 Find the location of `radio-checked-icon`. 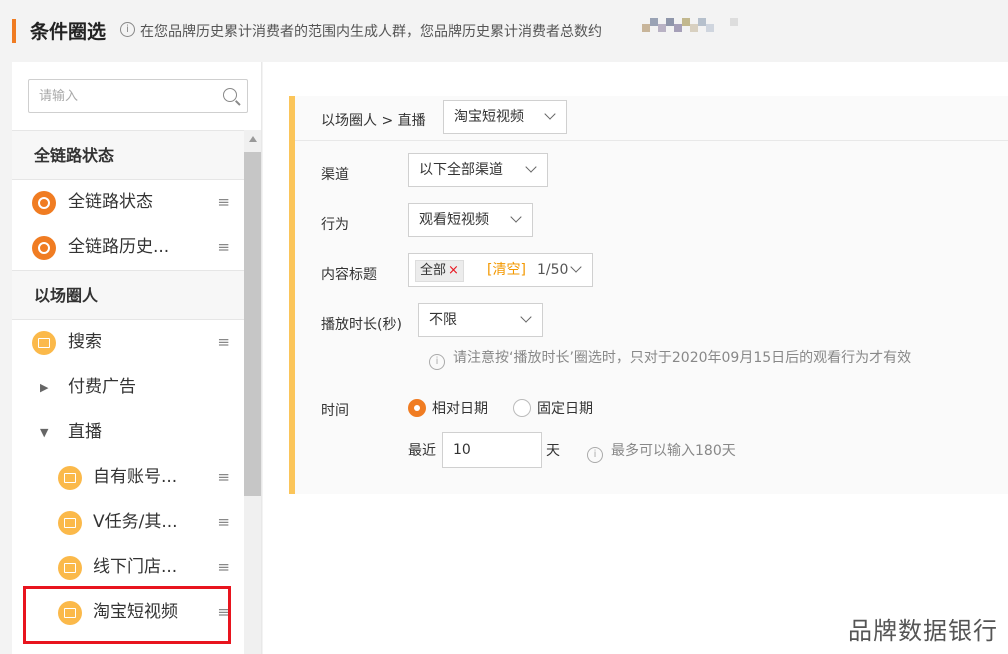

radio-checked-icon is located at coordinates (417, 408).